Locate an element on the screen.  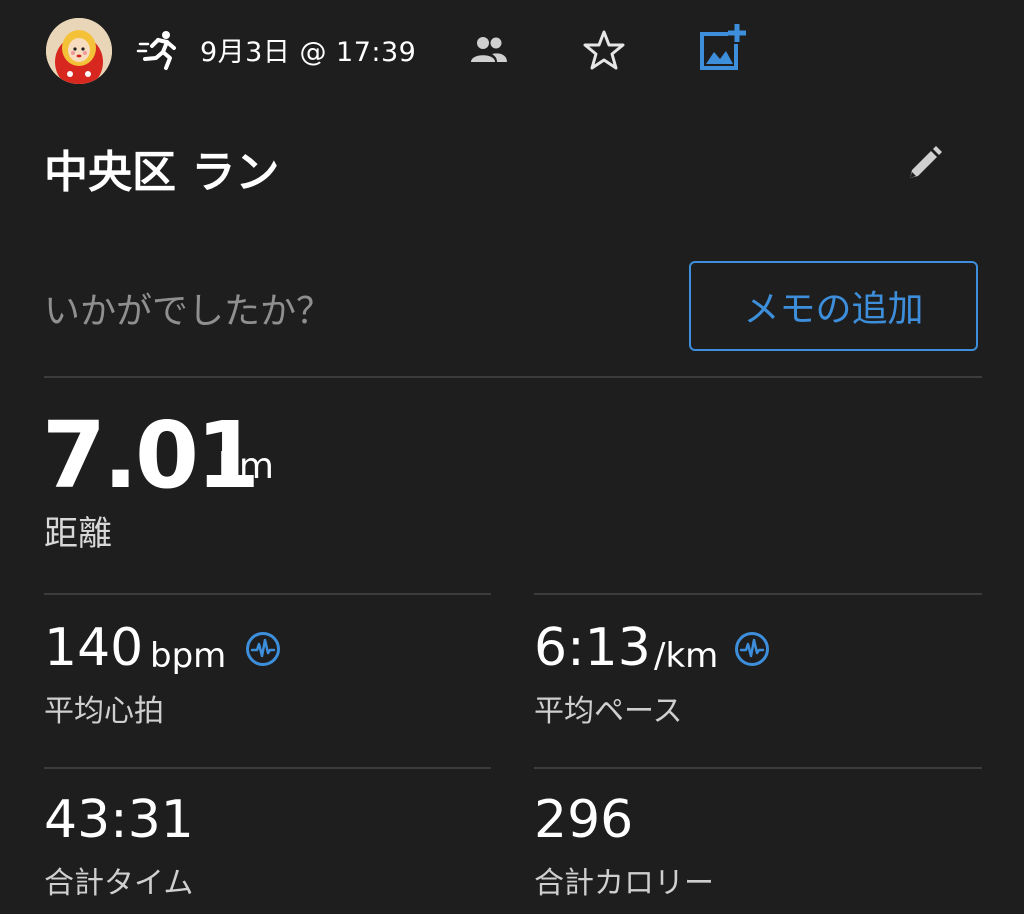
add-photo-icon is located at coordinates (721, 48).